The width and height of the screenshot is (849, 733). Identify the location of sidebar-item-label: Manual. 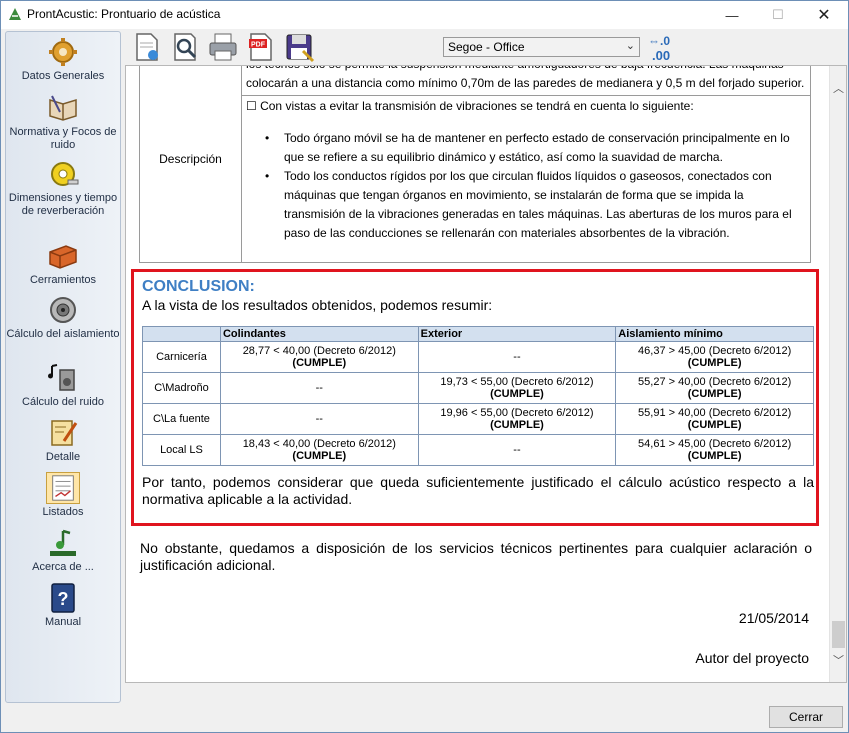
(63, 622).